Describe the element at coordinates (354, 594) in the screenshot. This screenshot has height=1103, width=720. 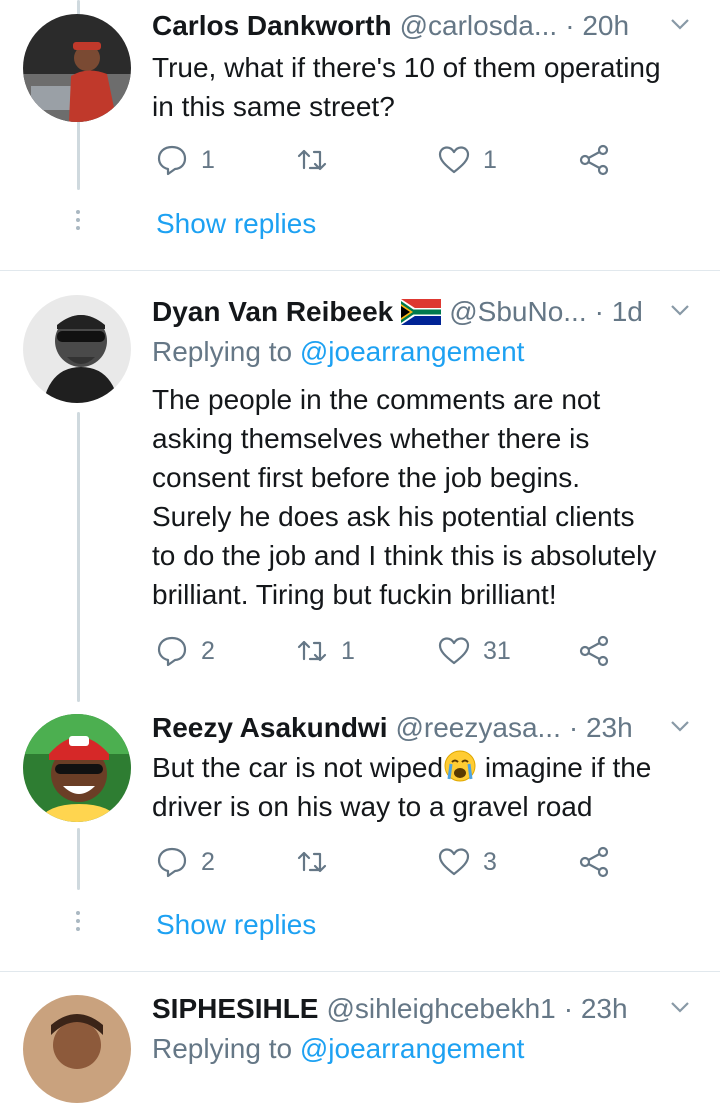
I see `tweet-text-line: brilliant. Tiring but fuckin brilliant!` at that location.